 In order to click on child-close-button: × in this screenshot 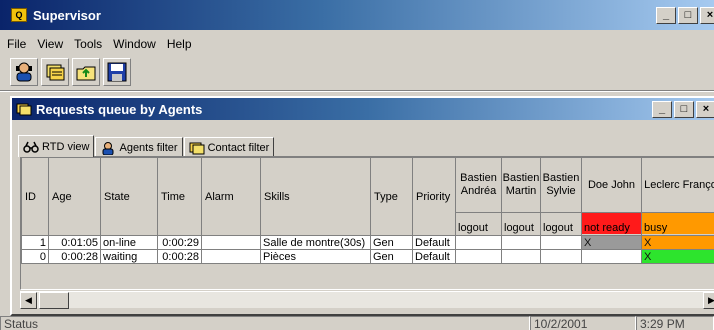, I will do `click(705, 109)`.